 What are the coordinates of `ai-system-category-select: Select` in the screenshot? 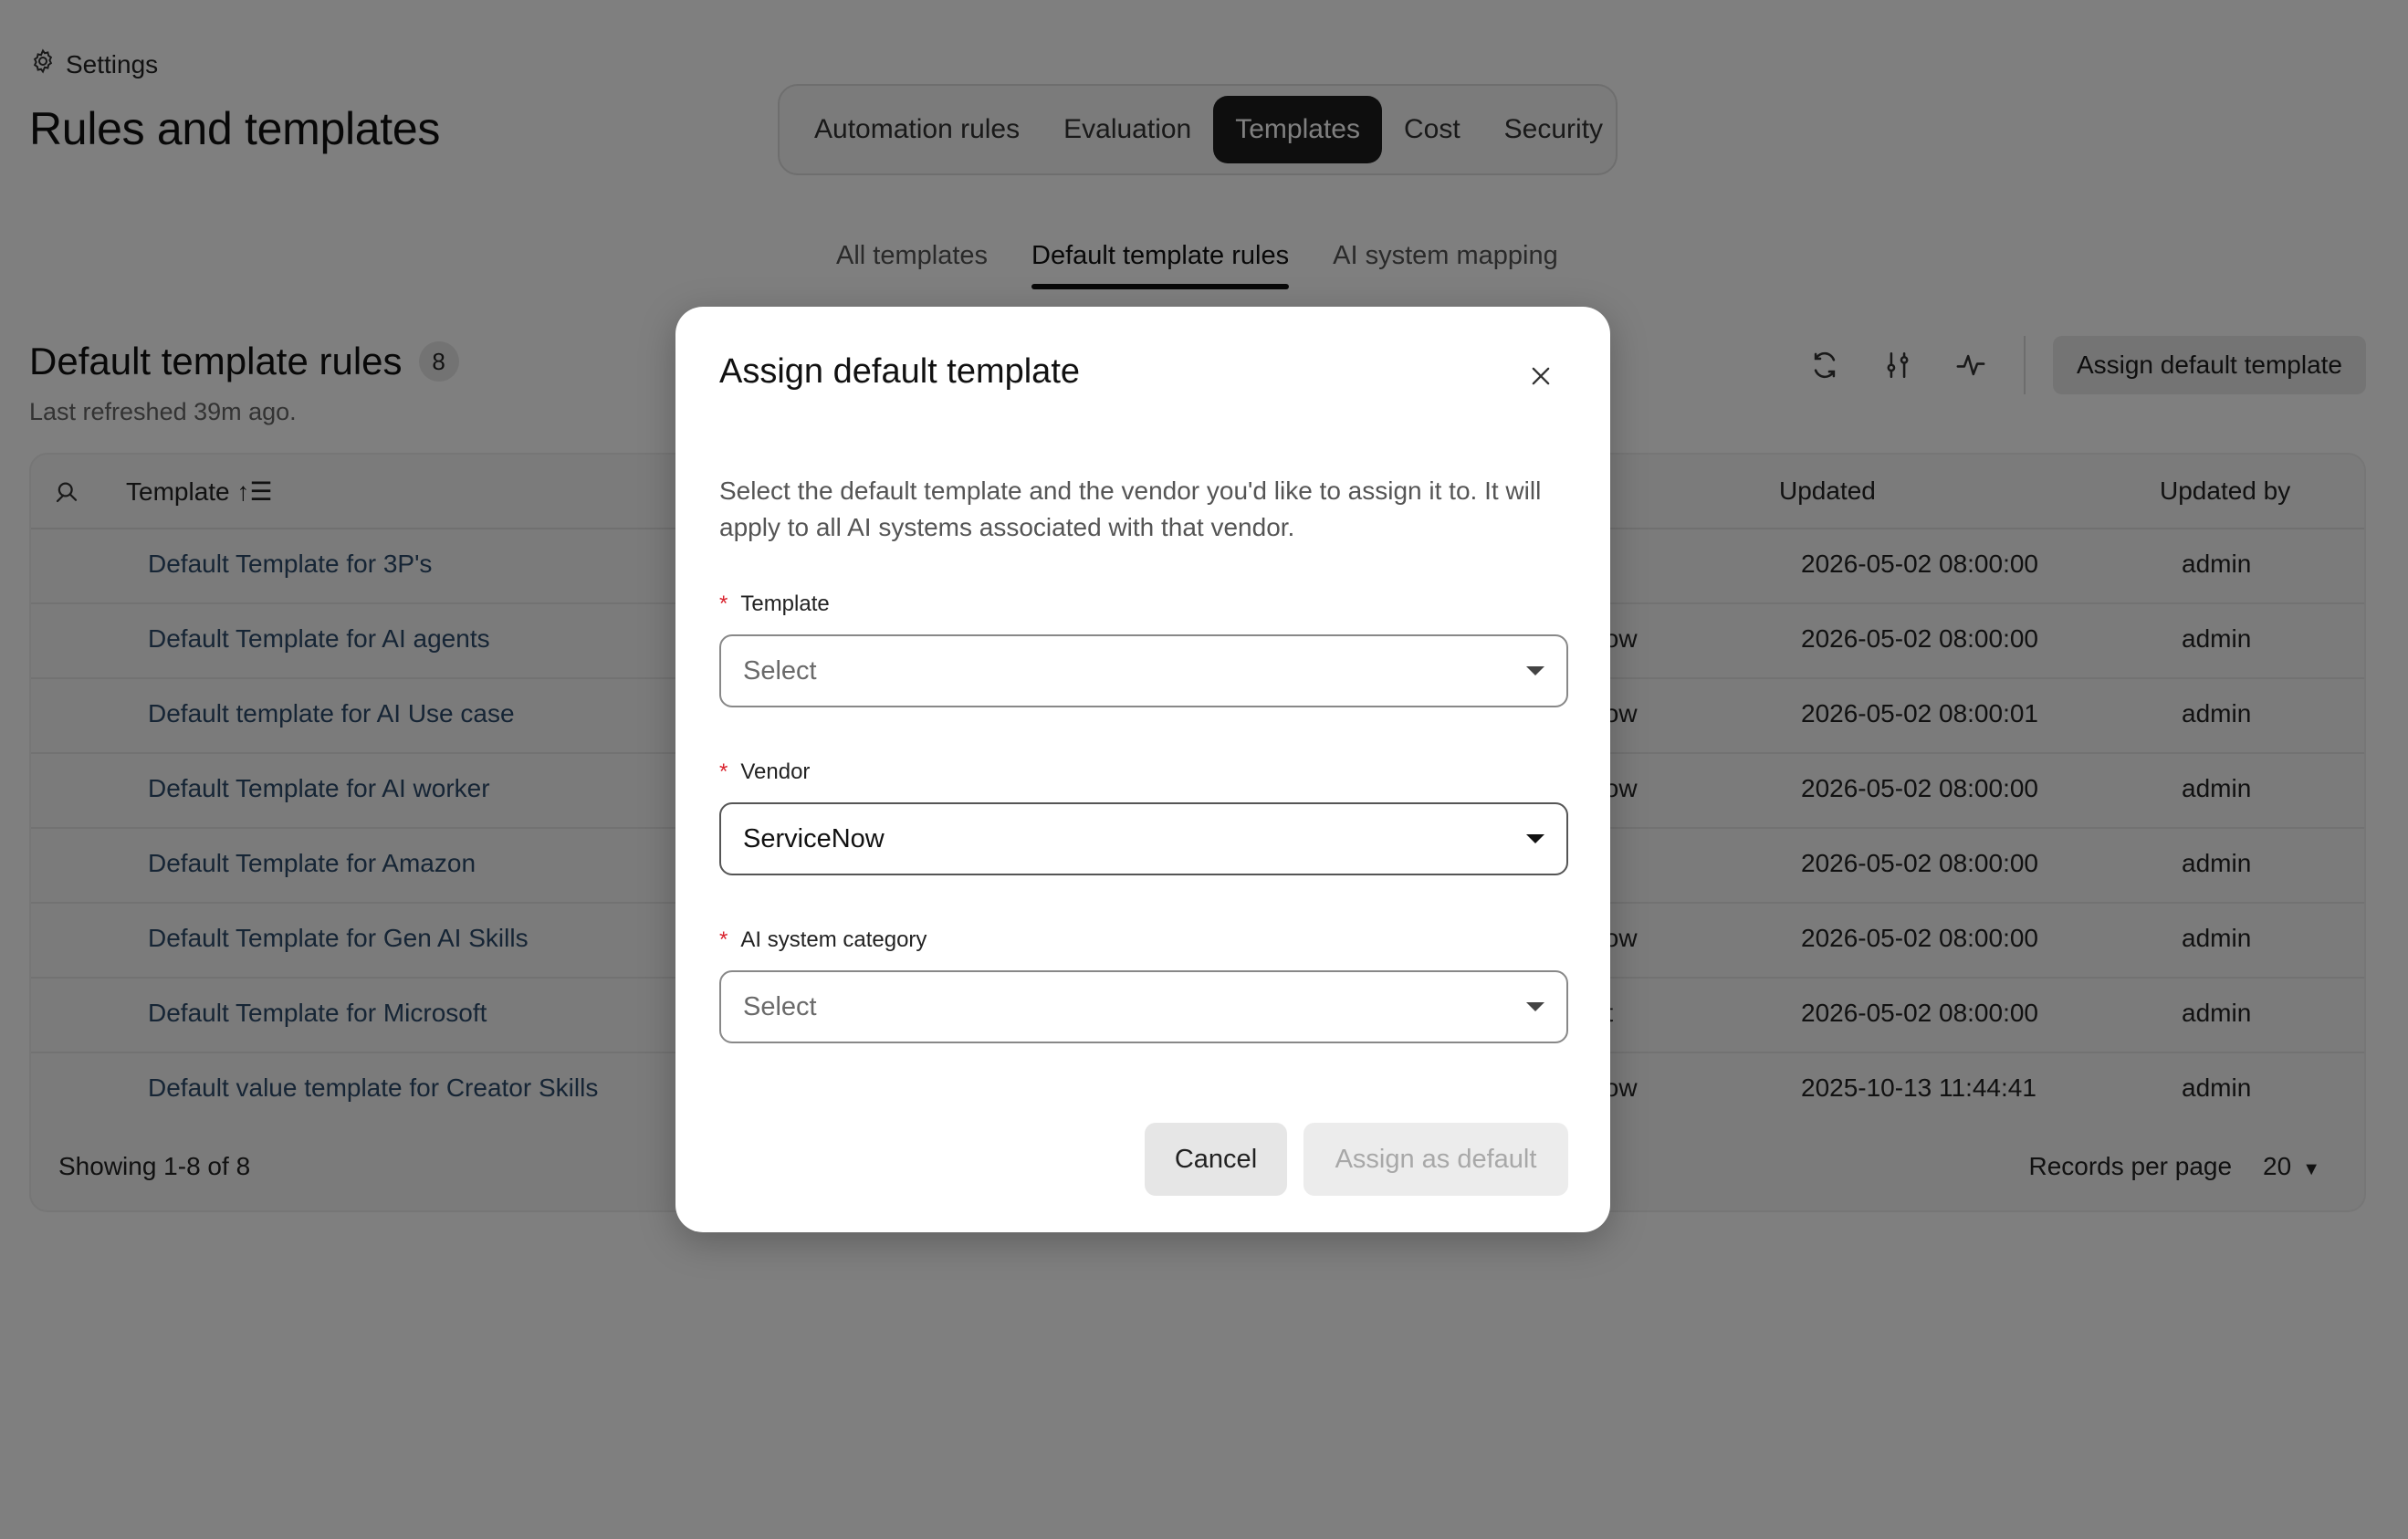 It's located at (1143, 1006).